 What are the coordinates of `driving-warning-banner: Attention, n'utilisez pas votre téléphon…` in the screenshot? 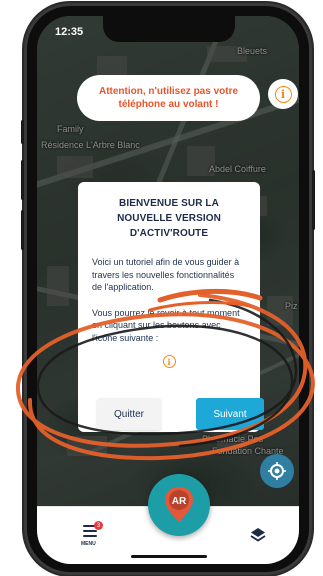 It's located at (168, 98).